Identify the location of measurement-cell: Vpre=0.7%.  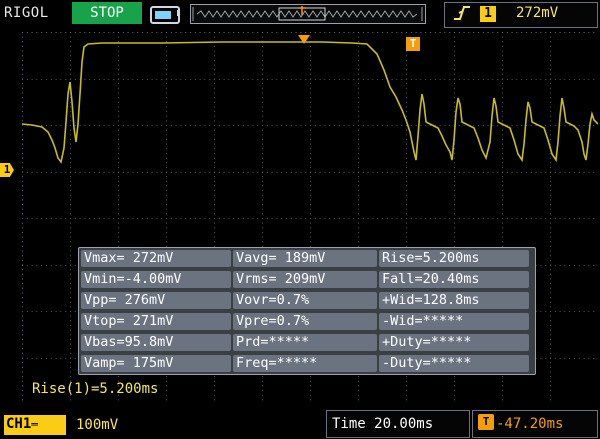
(305, 321).